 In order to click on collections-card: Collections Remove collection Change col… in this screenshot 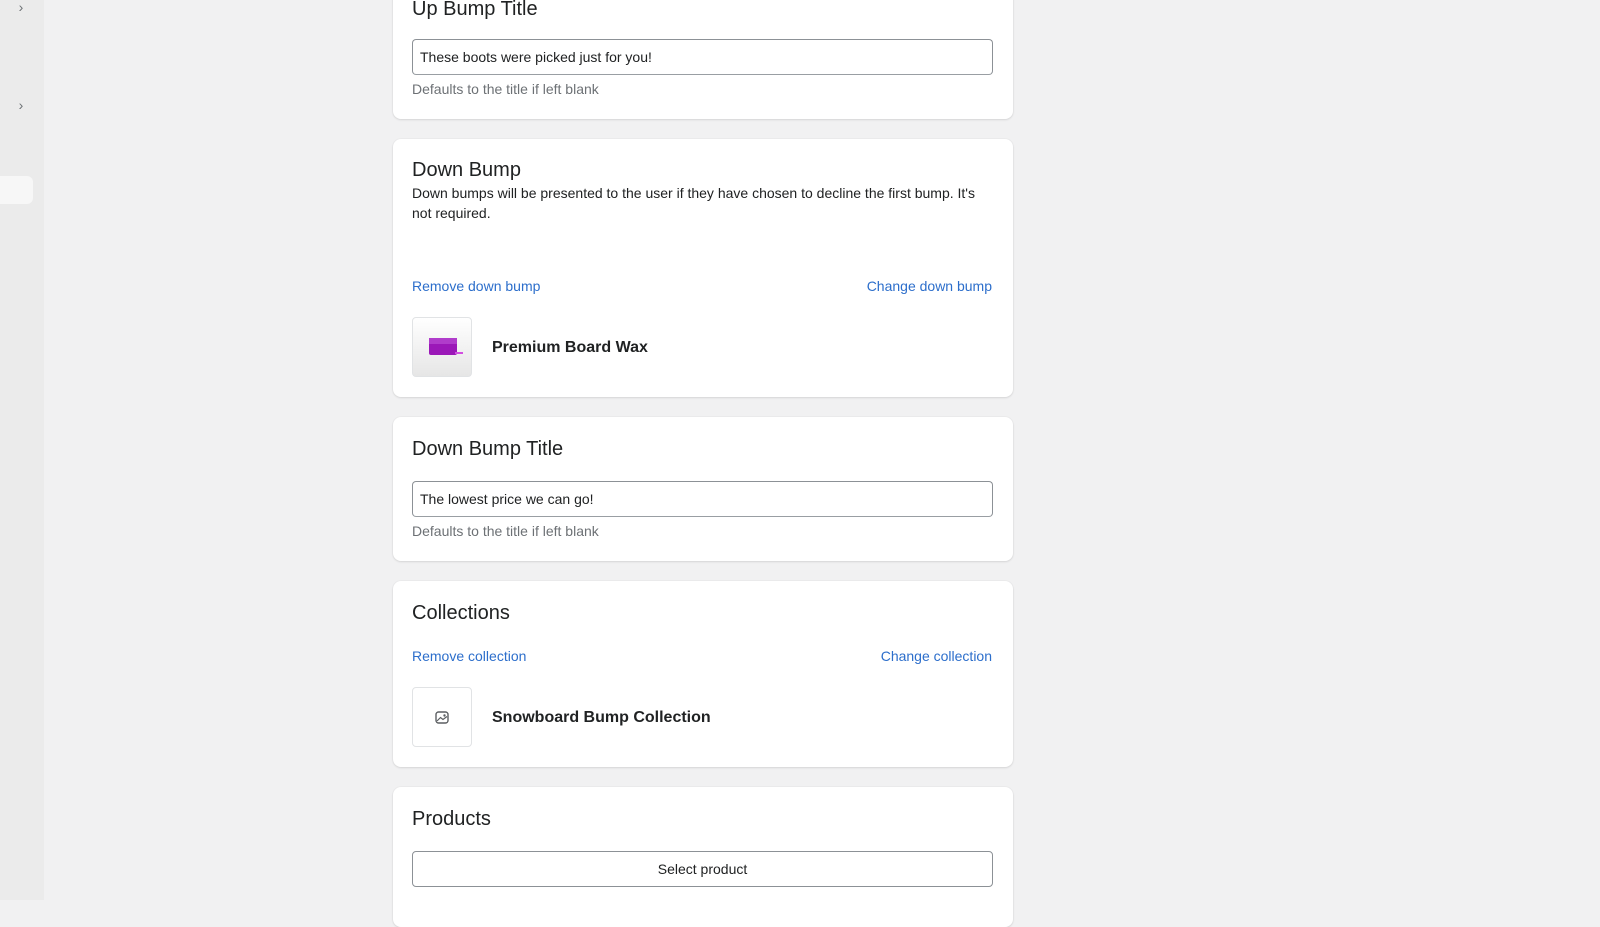, I will do `click(703, 674)`.